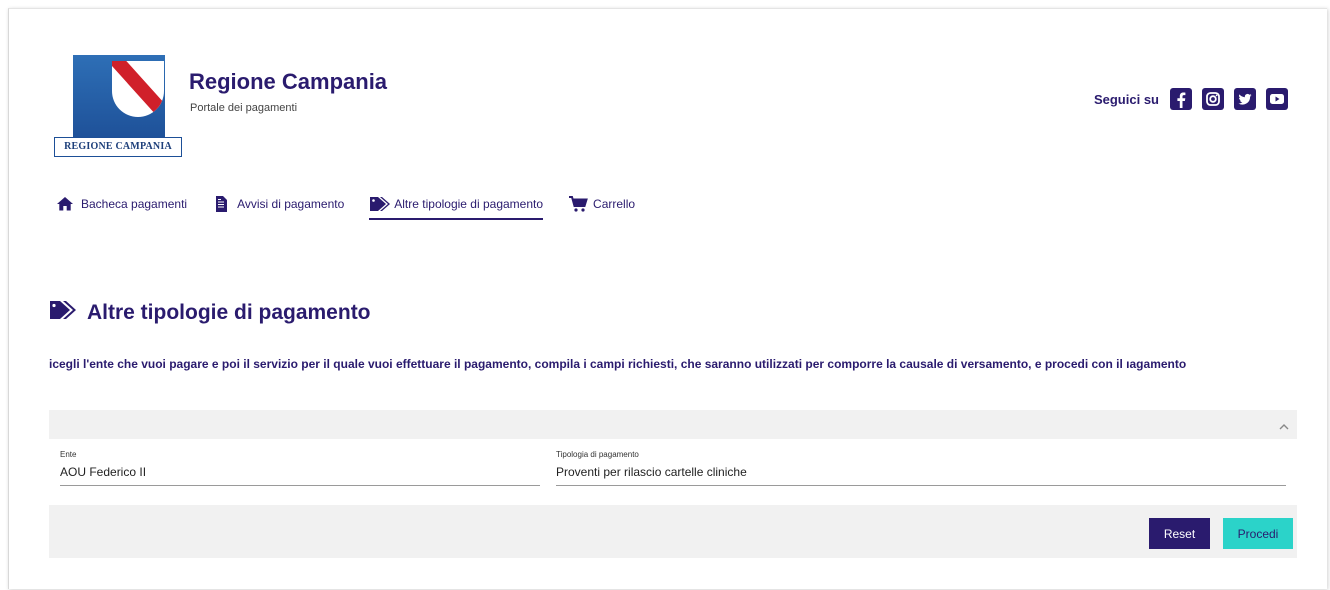  I want to click on site-title: Regione Campania, so click(288, 81).